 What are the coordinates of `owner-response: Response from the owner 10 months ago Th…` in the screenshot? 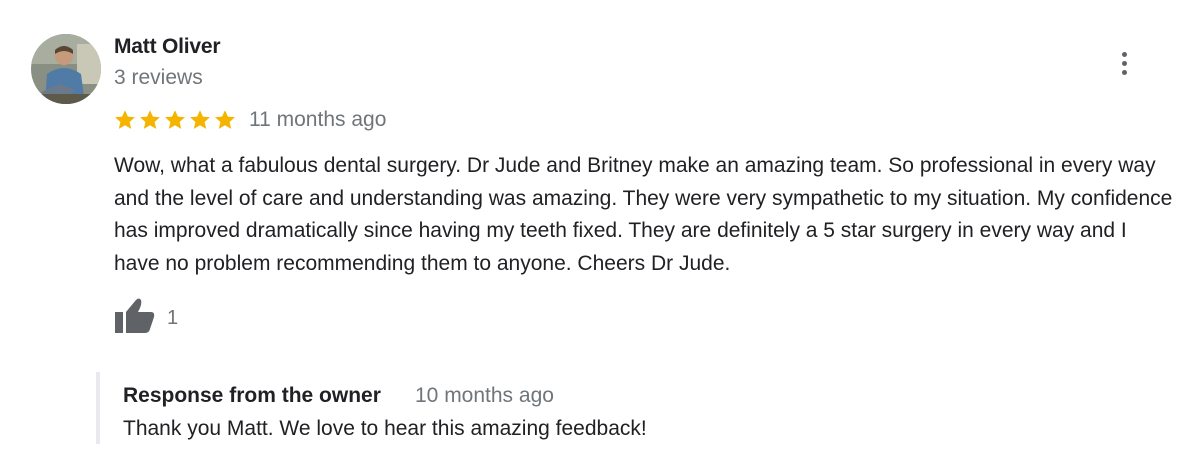 It's located at (448, 408).